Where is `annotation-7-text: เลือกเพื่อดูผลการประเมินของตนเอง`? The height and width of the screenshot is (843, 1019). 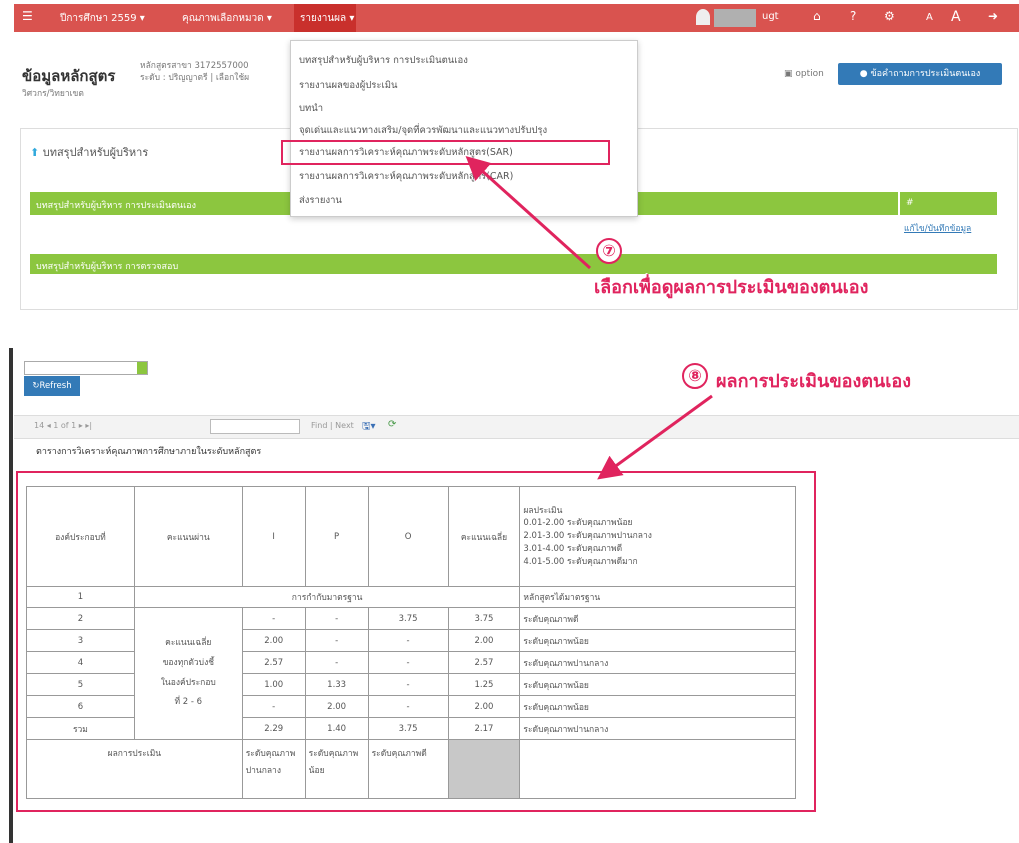
annotation-7-text: เลือกเพื่อดูผลการประเมินของตนเอง is located at coordinates (731, 287).